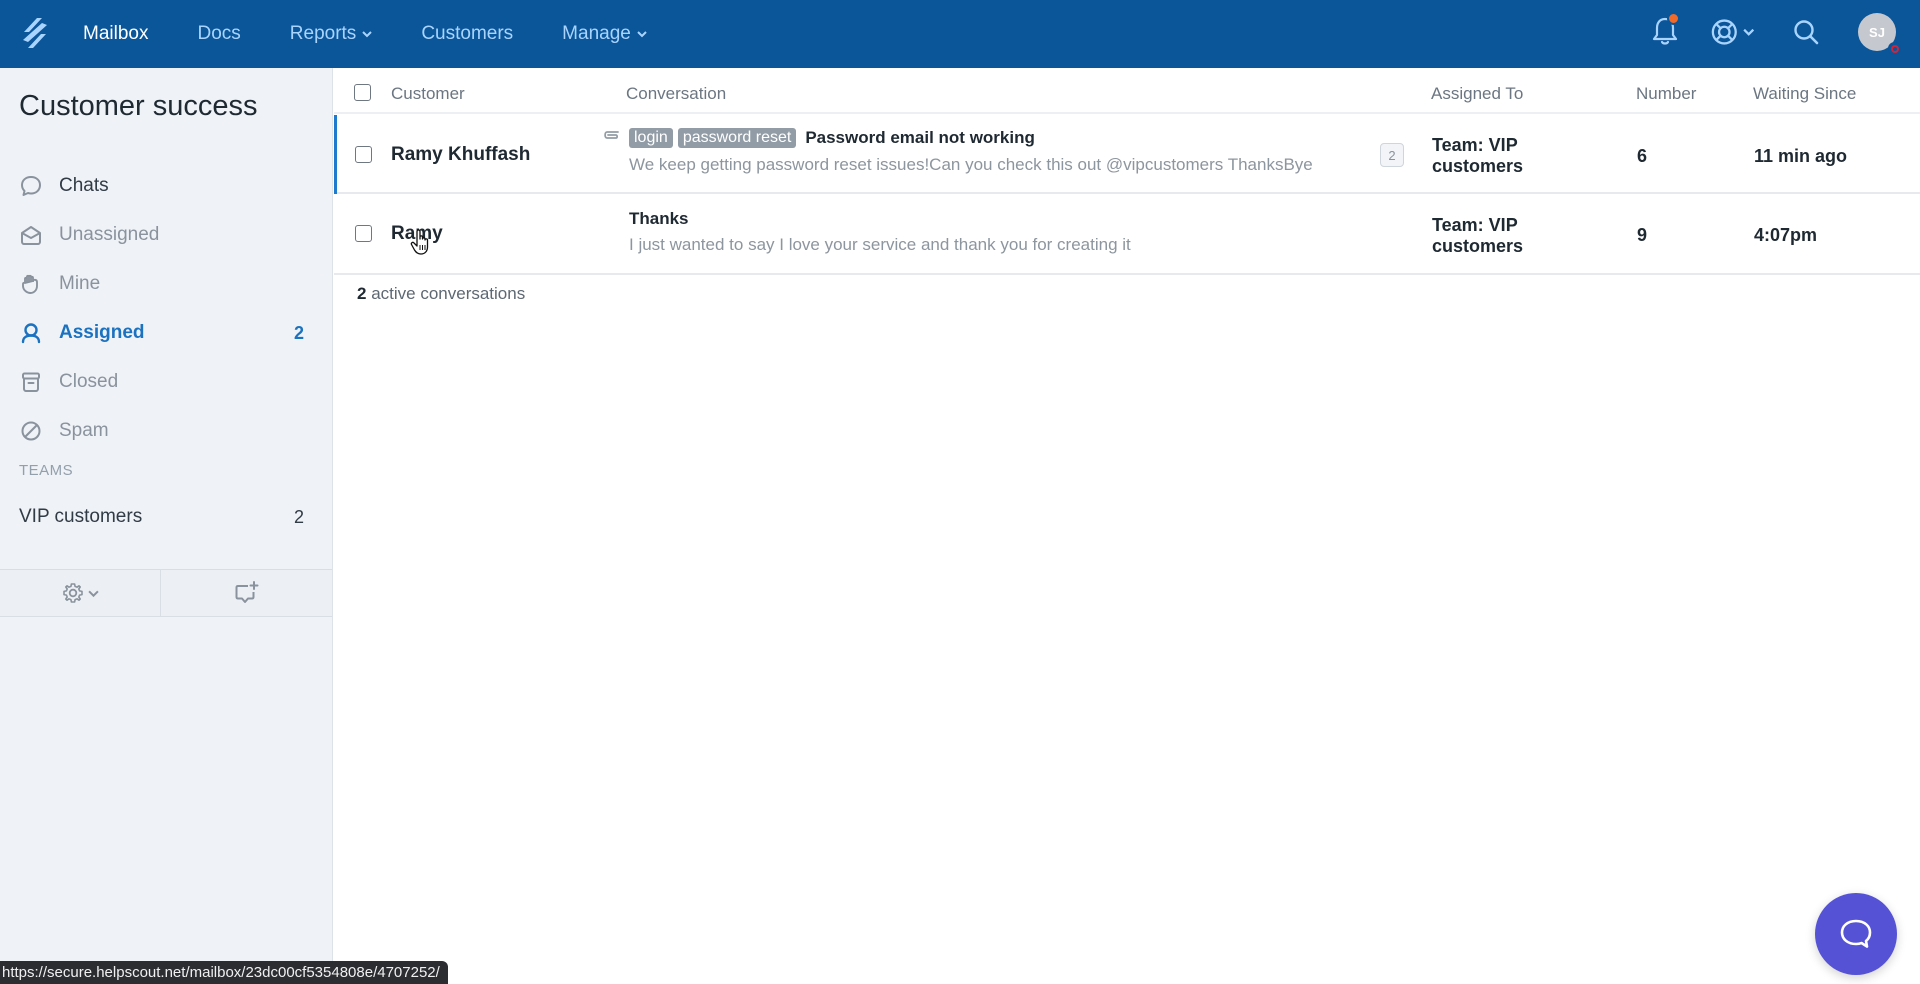  Describe the element at coordinates (161, 333) in the screenshot. I see `sidebar-item-assigned: Assigned 2` at that location.